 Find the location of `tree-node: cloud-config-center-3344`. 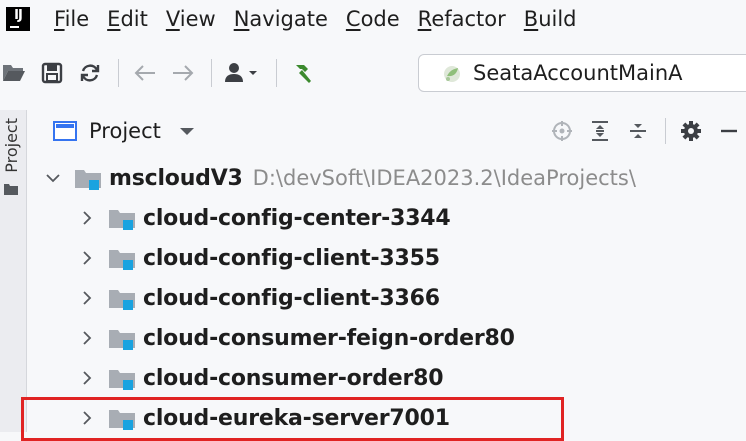

tree-node: cloud-config-center-3344 is located at coordinates (386, 218).